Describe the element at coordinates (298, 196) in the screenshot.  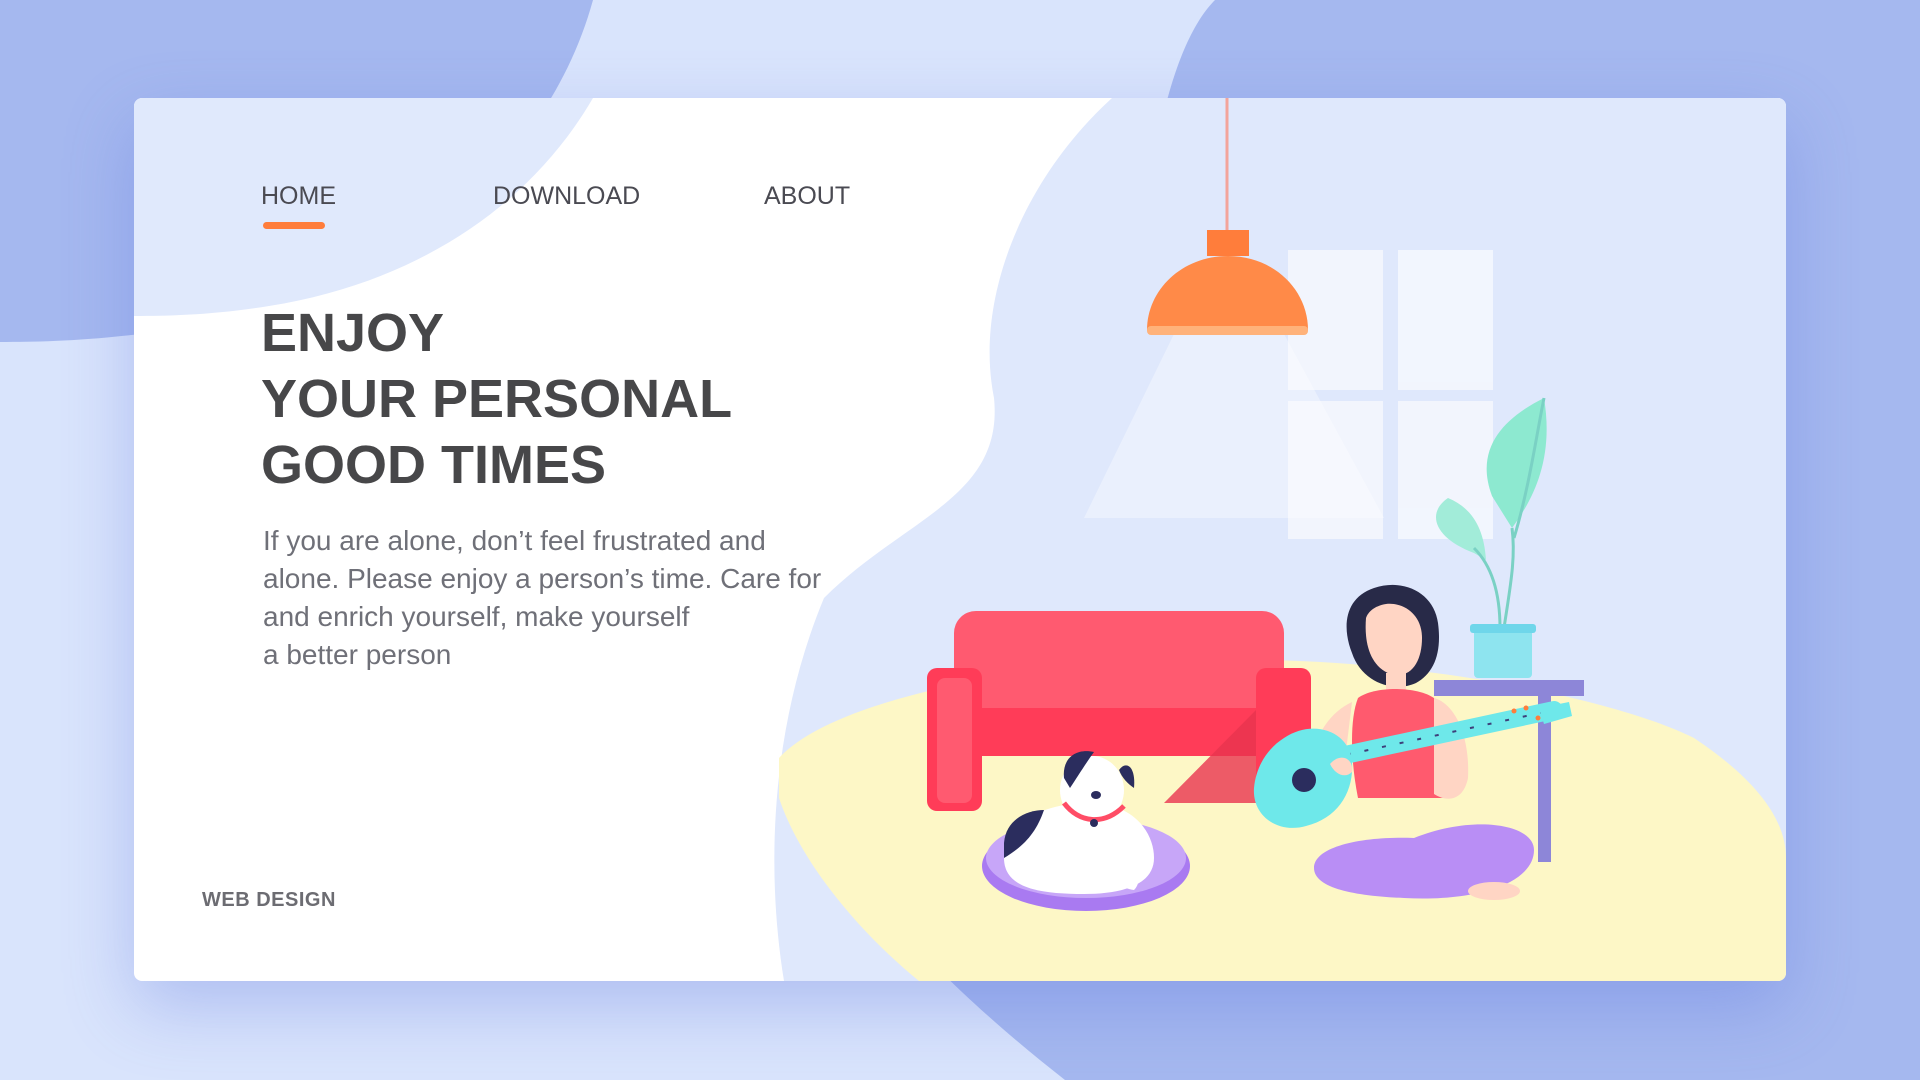
I see `nav-home-link: HOME` at that location.